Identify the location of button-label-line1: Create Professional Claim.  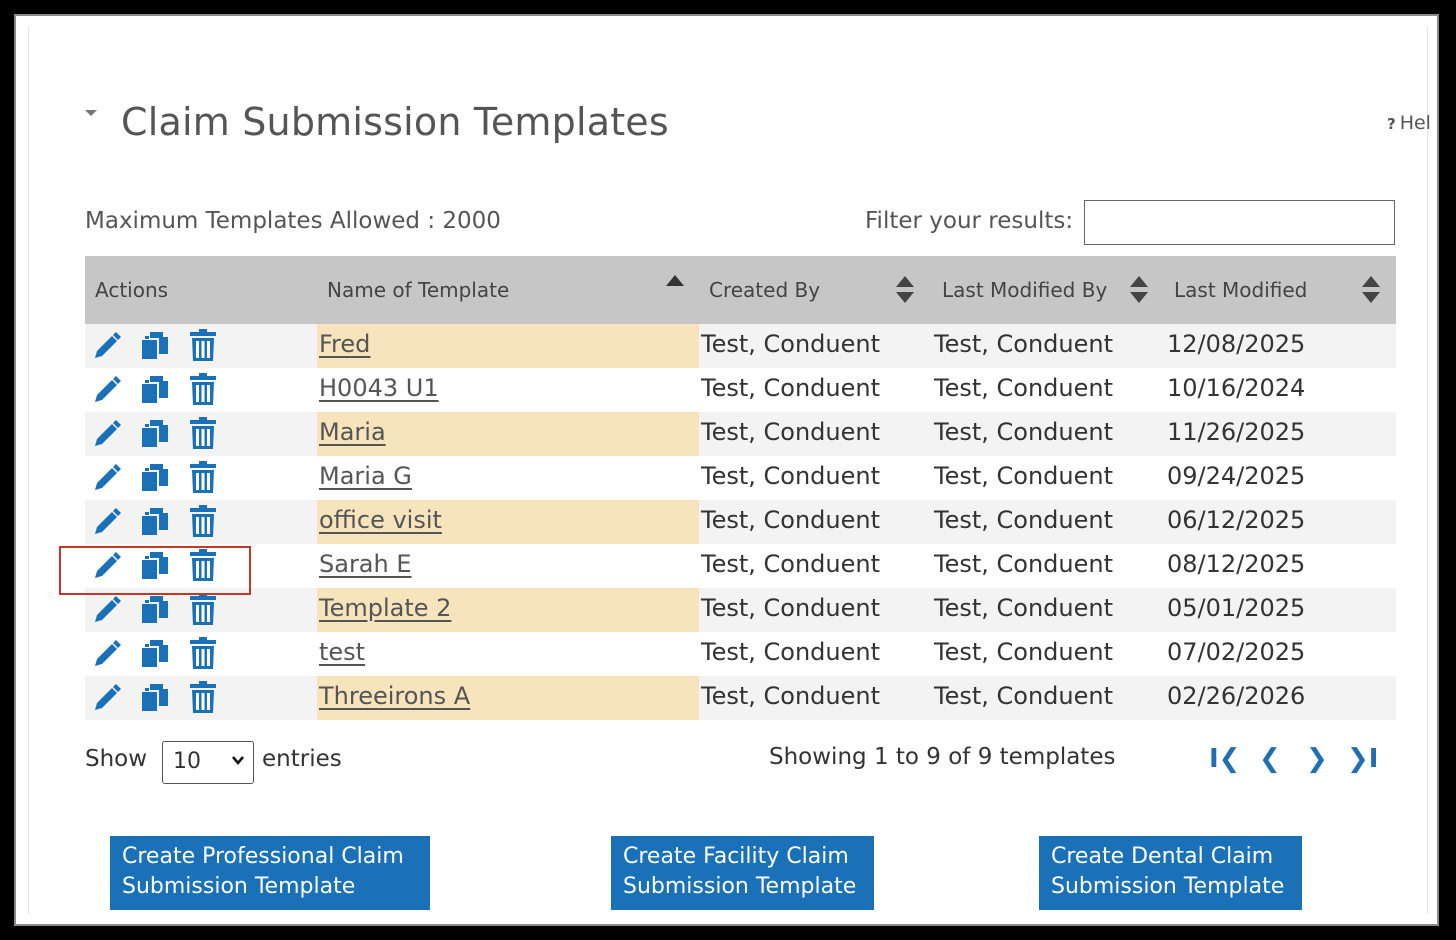
(263, 856).